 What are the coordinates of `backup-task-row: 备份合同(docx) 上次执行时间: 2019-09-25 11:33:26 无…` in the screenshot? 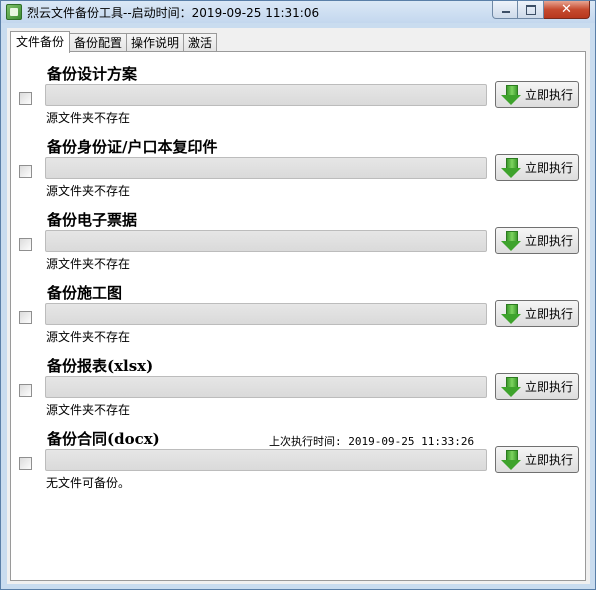 It's located at (298, 460).